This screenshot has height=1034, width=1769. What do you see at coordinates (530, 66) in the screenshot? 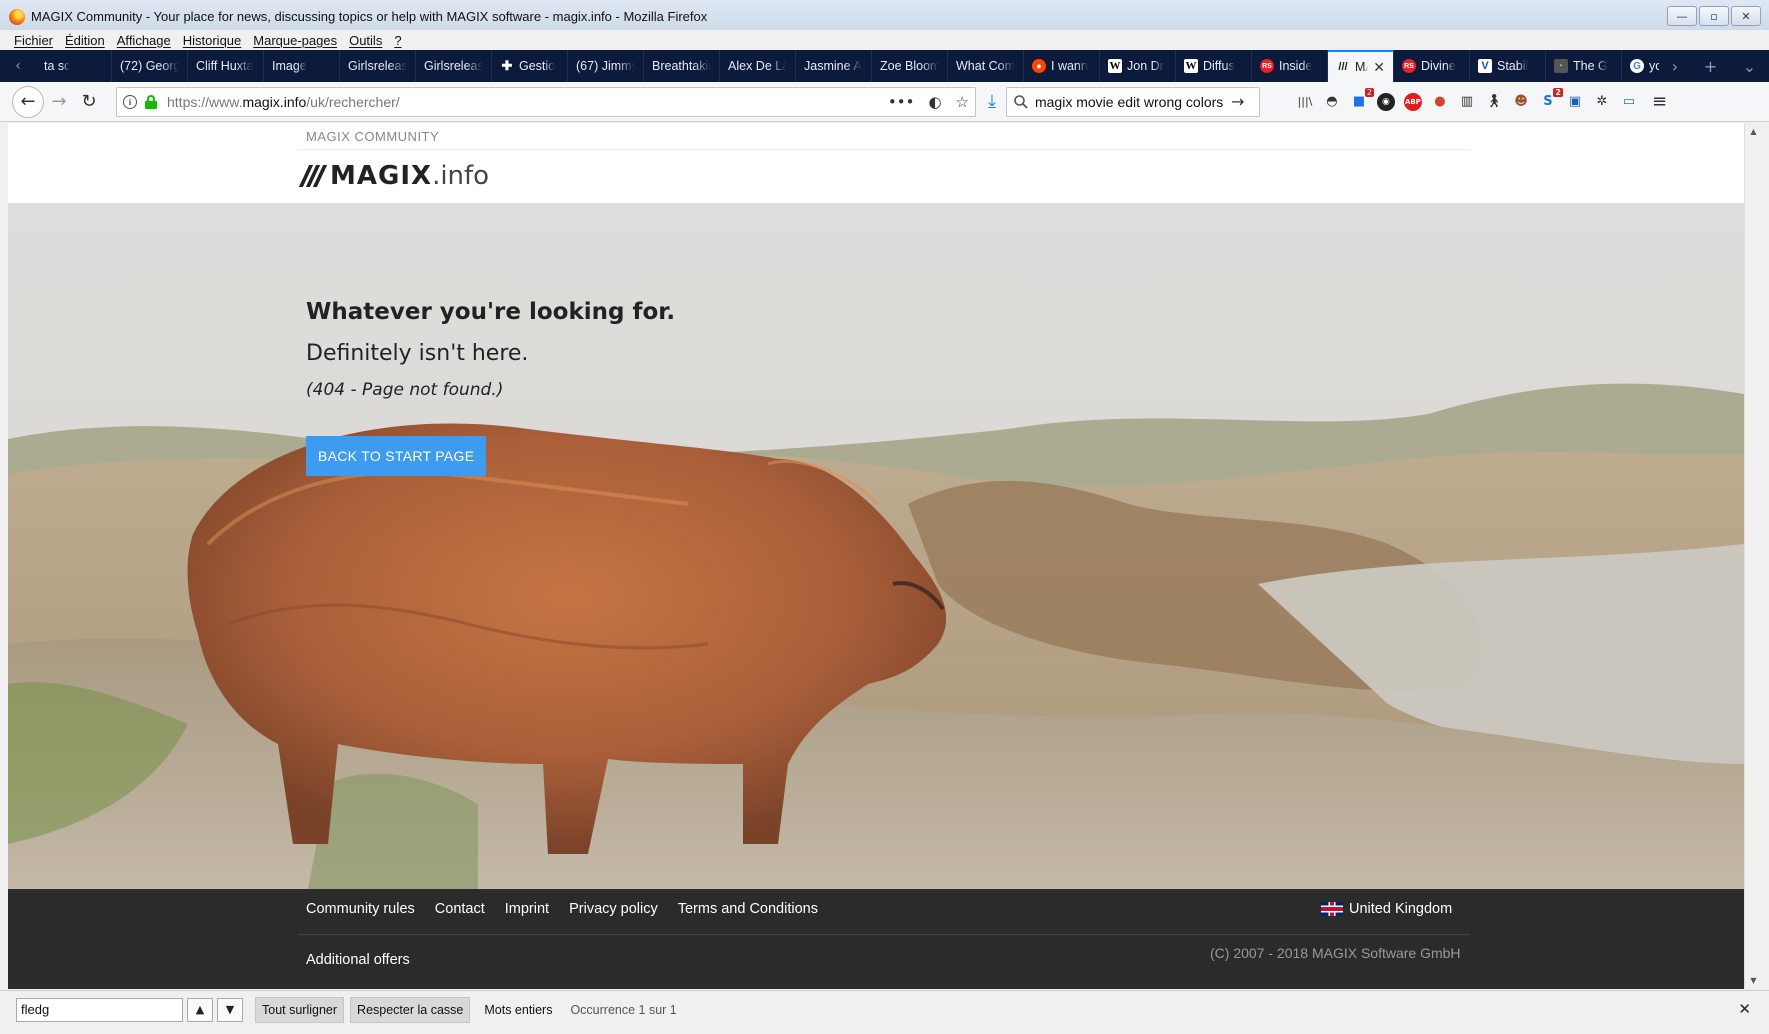
I see `tab-6: ✚ Gestio` at bounding box center [530, 66].